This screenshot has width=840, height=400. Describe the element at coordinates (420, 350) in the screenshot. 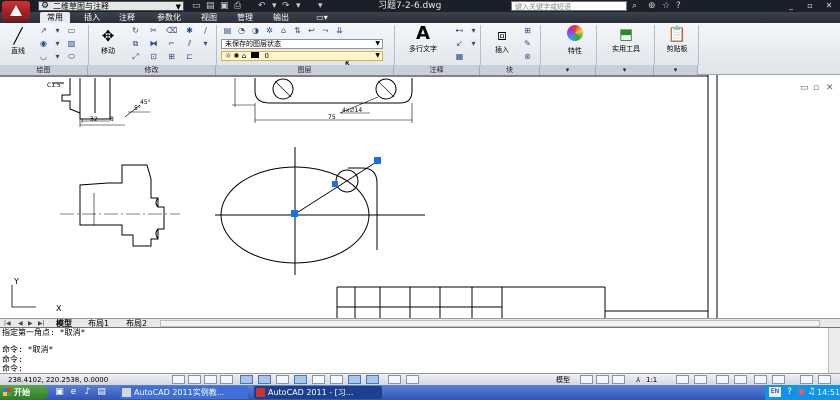

I see `command-line: 指定第一角点: *取消* 命令: *取消* 命令: 命令:` at that location.